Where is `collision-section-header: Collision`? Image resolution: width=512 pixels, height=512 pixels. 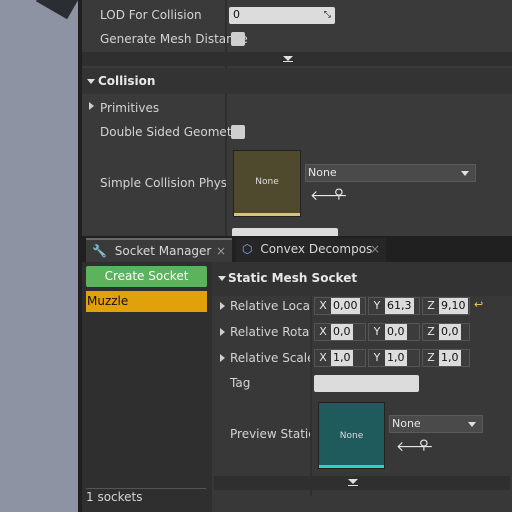 collision-section-header: Collision is located at coordinates (297, 81).